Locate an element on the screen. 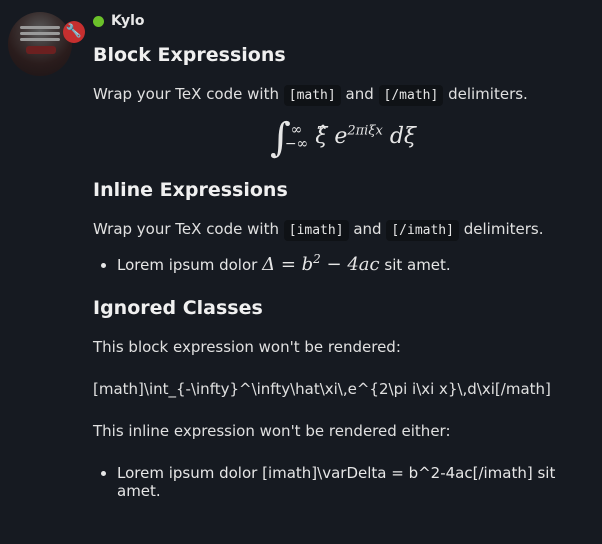  code-math-close: [/math] is located at coordinates (411, 95).